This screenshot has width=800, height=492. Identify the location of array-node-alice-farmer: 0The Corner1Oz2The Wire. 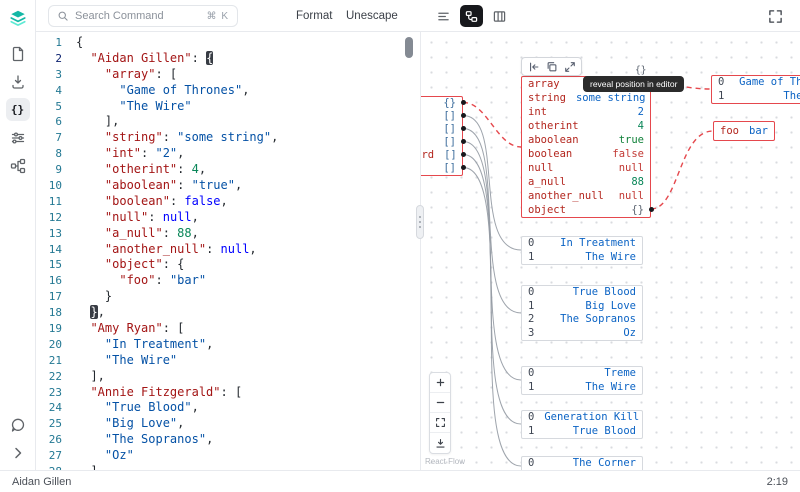
(582, 463).